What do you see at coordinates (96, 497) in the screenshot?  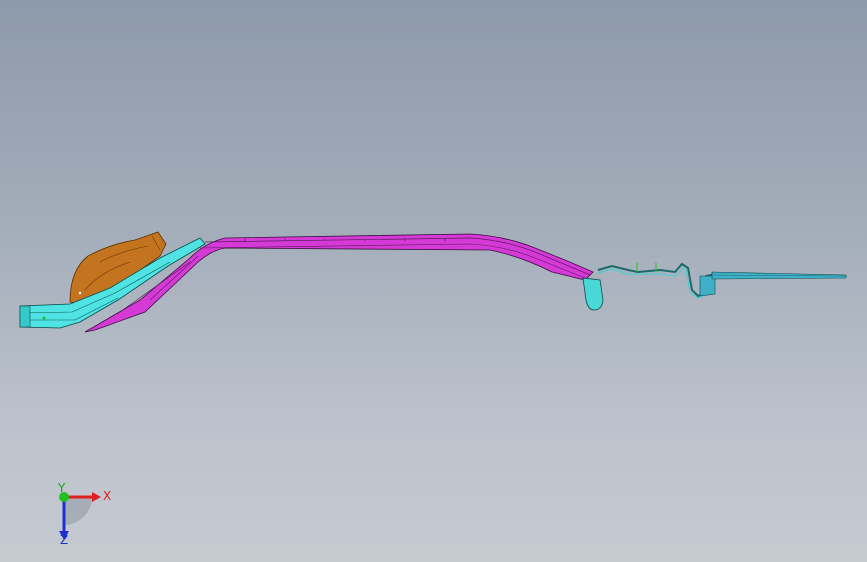 I see `x-arrowhead-icon` at bounding box center [96, 497].